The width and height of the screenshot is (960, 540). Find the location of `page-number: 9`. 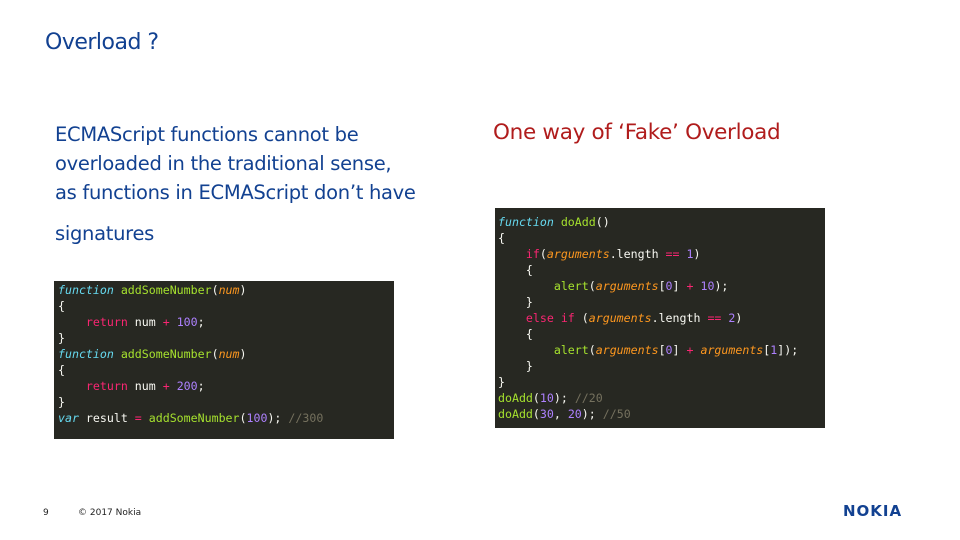

page-number: 9 is located at coordinates (46, 513).